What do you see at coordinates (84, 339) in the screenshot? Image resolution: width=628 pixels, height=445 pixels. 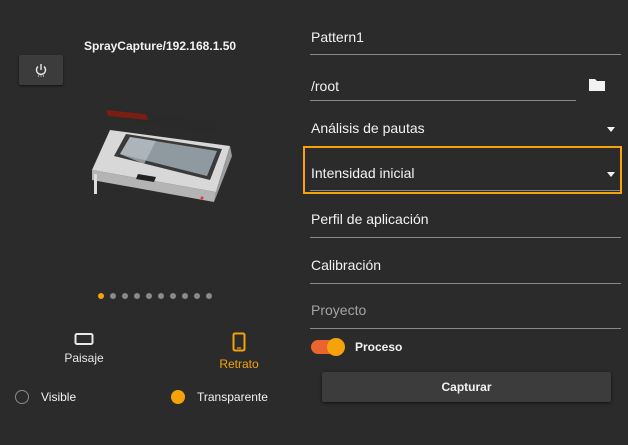 I see `landscape-icon` at bounding box center [84, 339].